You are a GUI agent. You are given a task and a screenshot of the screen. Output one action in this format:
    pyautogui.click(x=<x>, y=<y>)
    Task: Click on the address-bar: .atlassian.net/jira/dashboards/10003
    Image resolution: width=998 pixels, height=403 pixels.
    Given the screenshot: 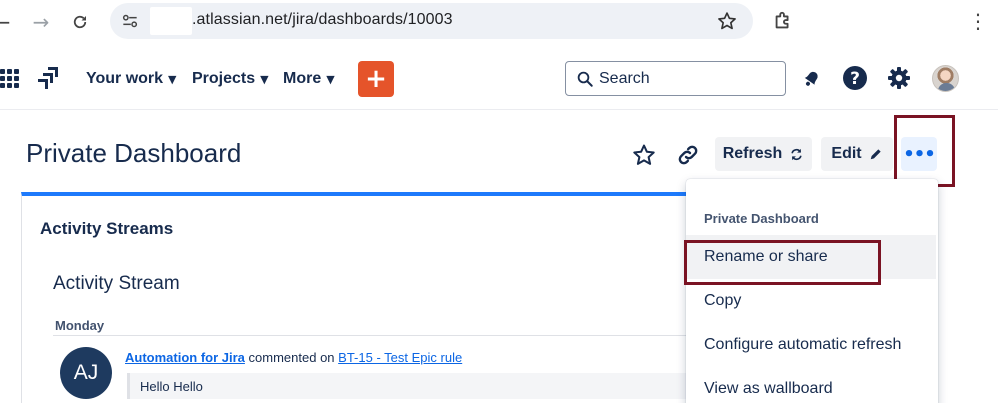 What is the action you would take?
    pyautogui.click(x=431, y=21)
    